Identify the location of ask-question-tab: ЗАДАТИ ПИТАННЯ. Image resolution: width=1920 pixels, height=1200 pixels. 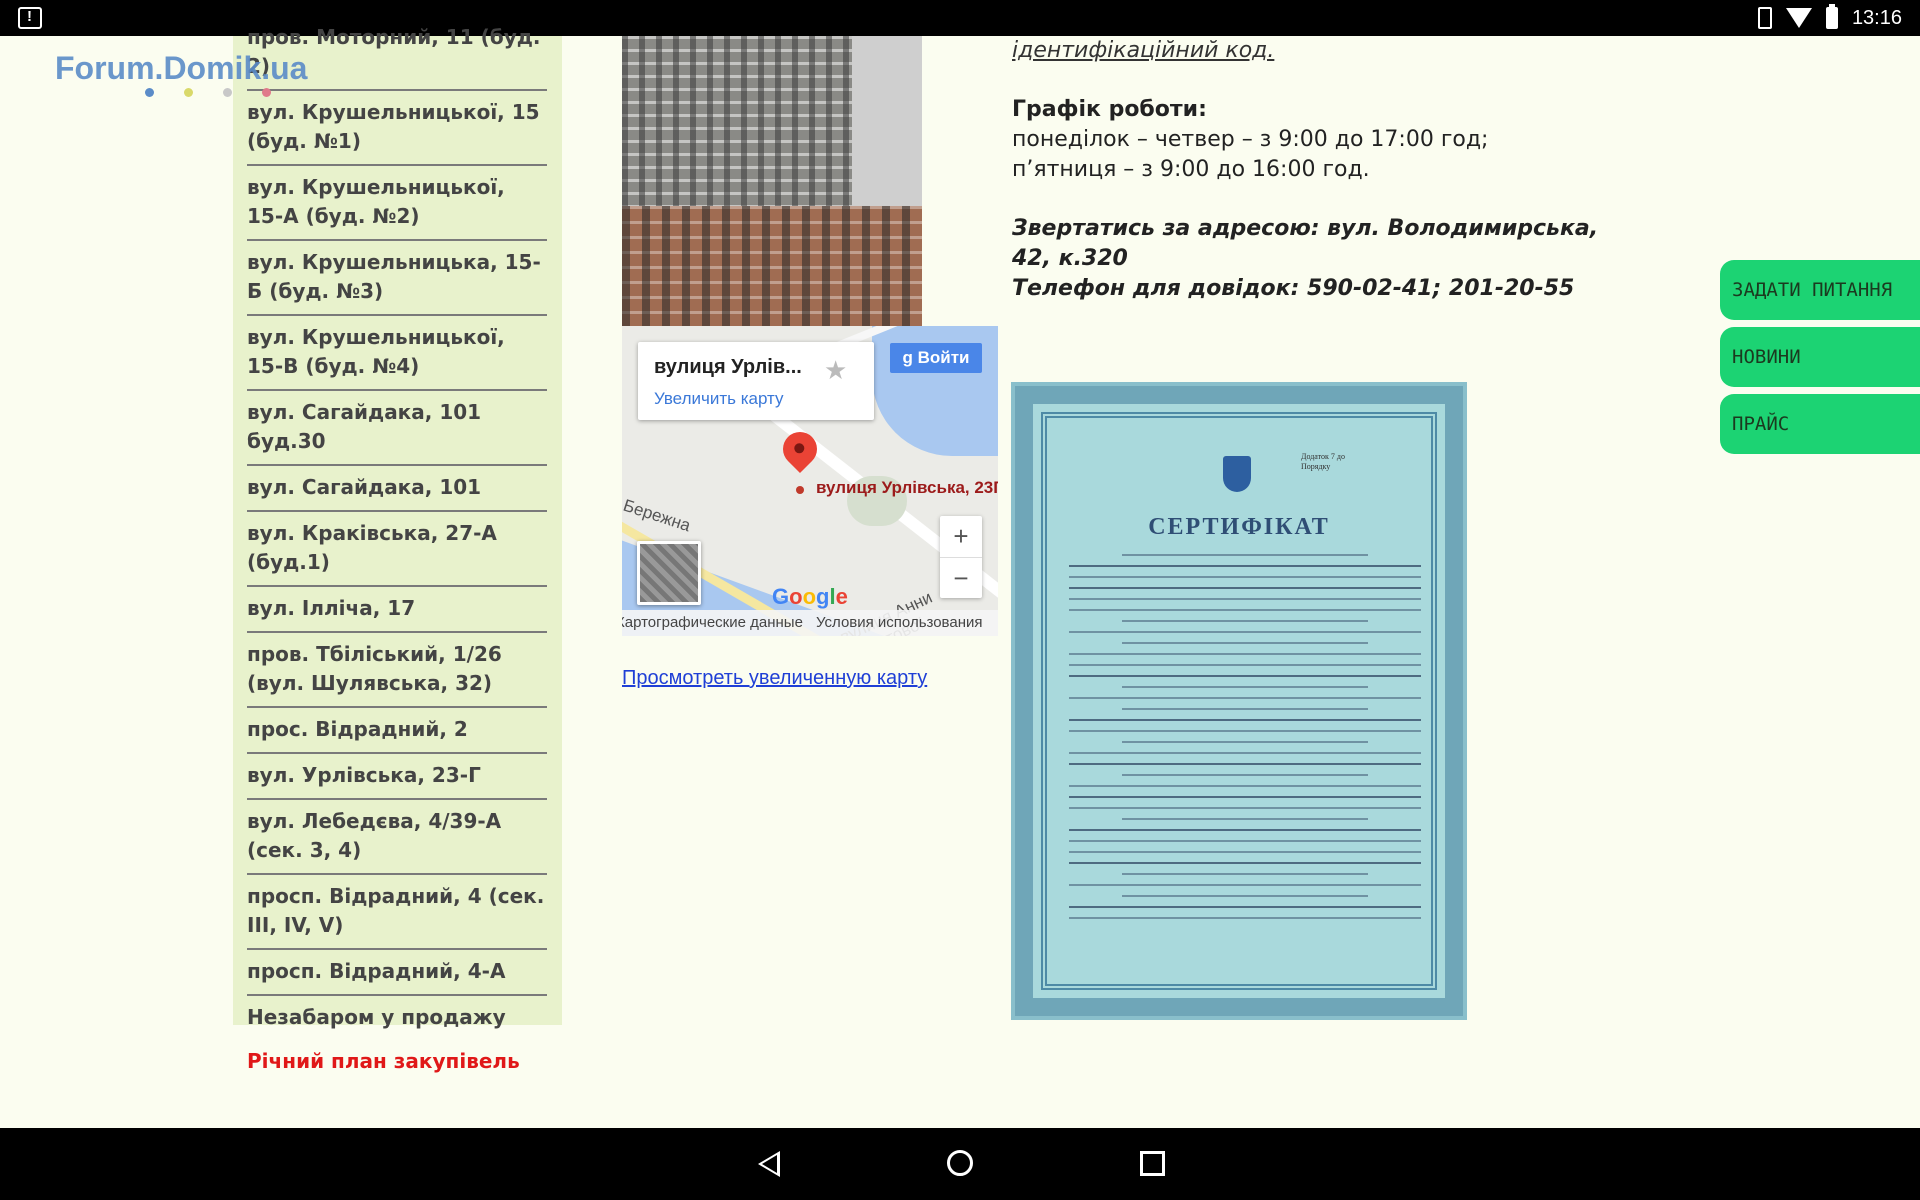
(1820, 290).